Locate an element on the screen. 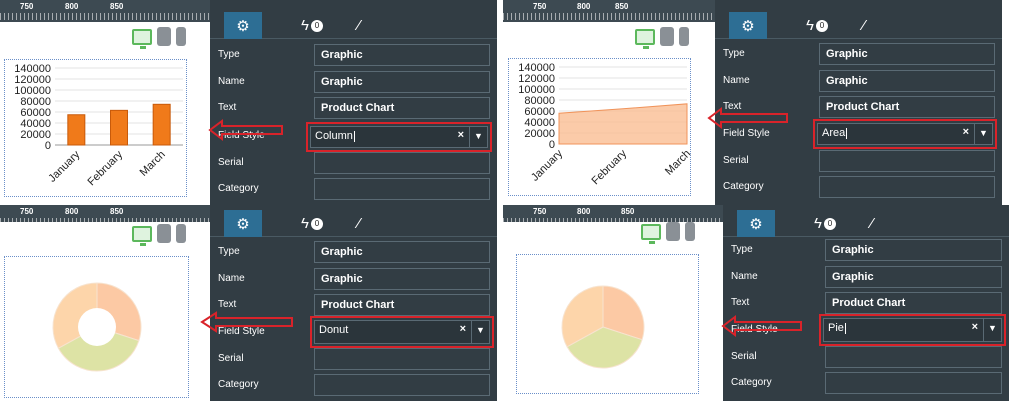  field-style-select: Area × ▼ is located at coordinates (905, 134).